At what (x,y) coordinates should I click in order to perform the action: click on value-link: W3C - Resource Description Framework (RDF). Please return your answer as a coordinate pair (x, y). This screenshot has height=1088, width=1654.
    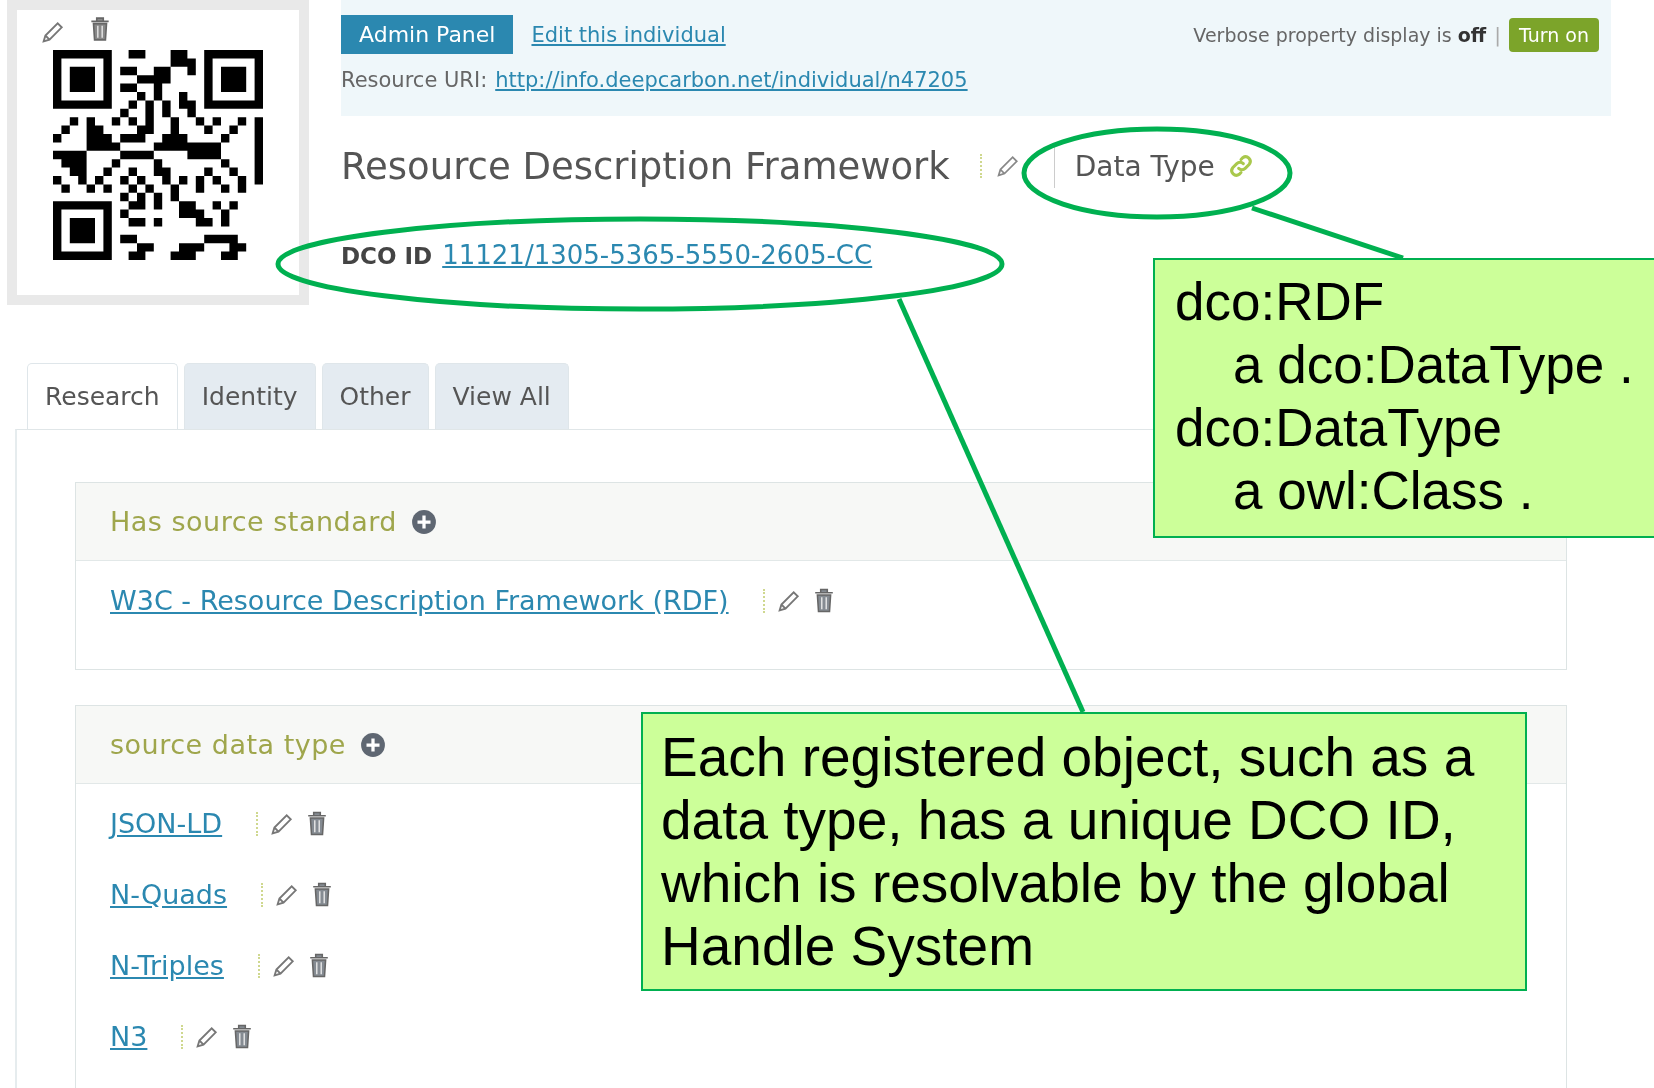
    Looking at the image, I should click on (419, 600).